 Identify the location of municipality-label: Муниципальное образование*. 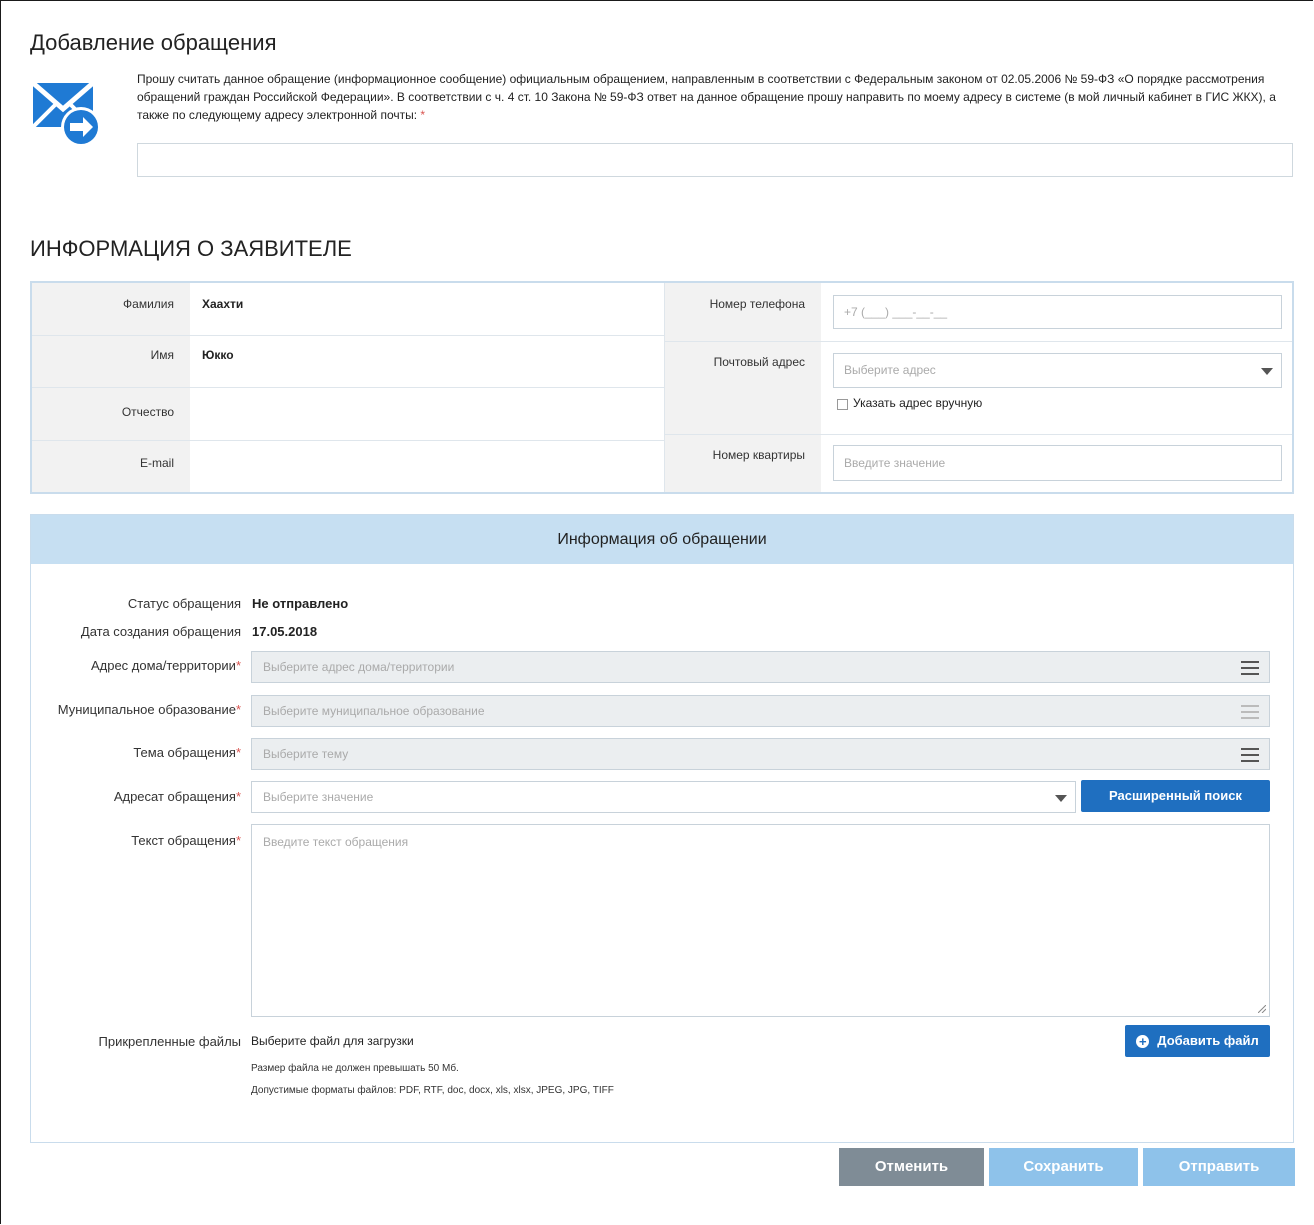
(149, 709).